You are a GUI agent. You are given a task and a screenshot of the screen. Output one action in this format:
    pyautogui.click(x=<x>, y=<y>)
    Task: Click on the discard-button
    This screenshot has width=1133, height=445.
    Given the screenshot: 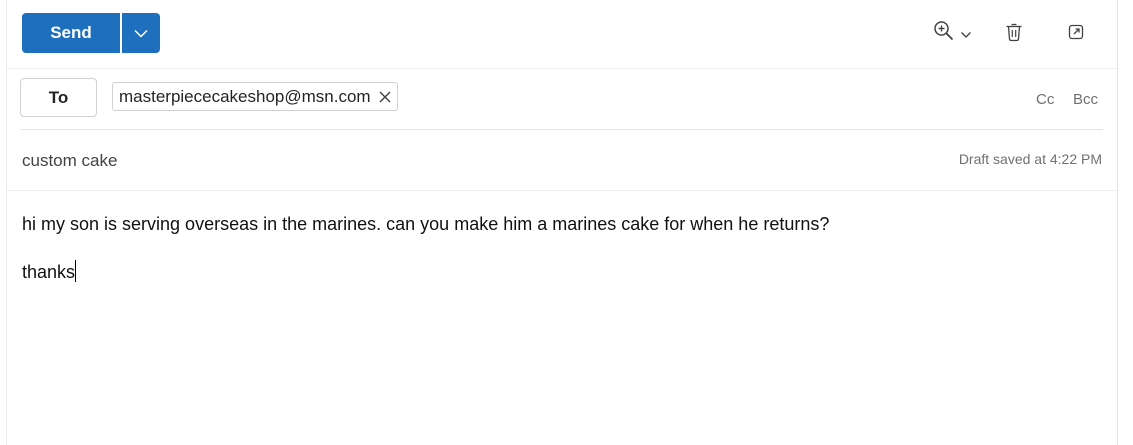 What is the action you would take?
    pyautogui.click(x=1014, y=32)
    